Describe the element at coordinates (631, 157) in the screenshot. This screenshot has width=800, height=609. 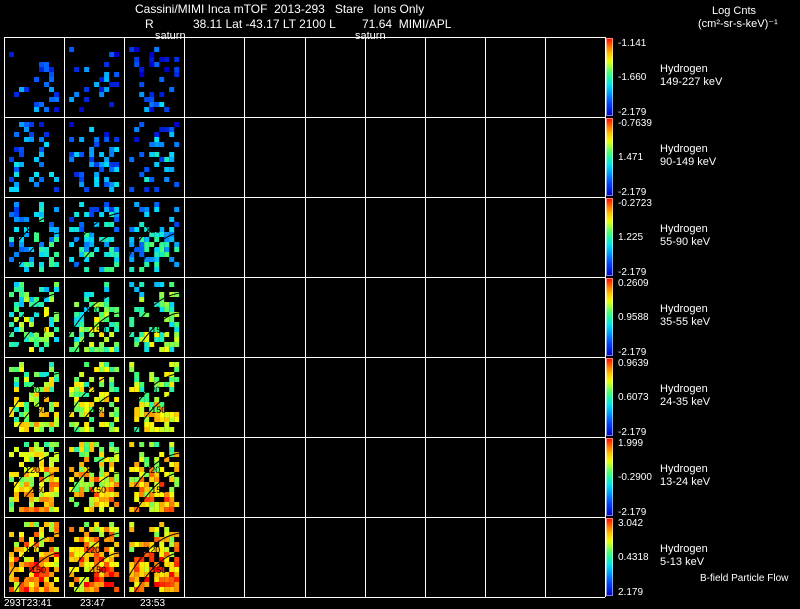
I see `colorbar-mid-label: 1.471` at that location.